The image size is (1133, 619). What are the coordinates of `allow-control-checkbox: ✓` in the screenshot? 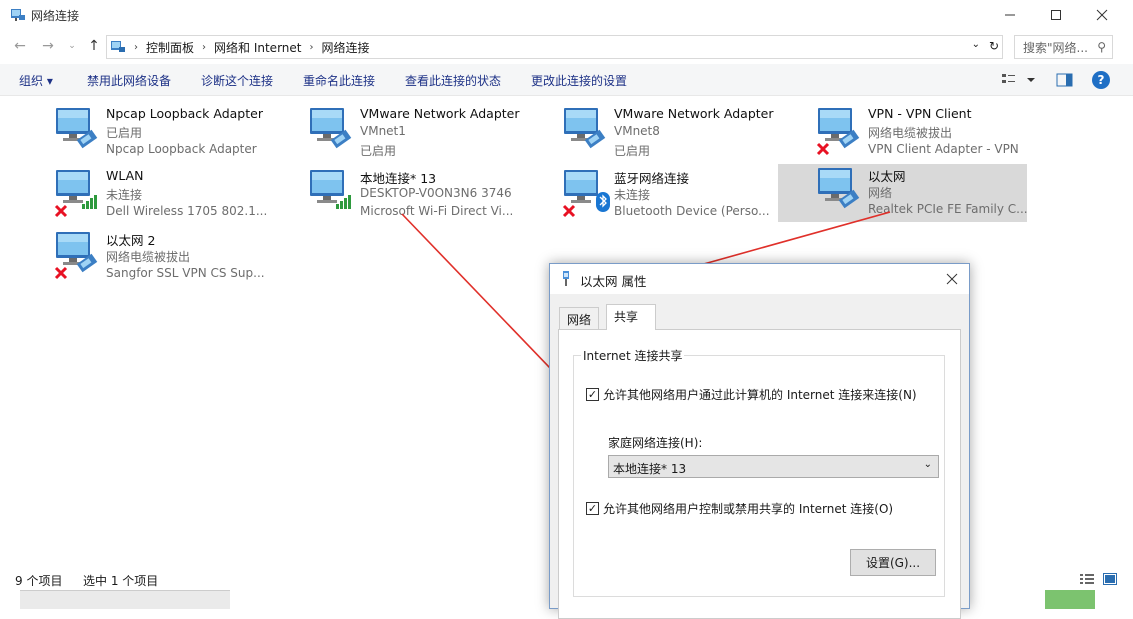 It's located at (592, 508).